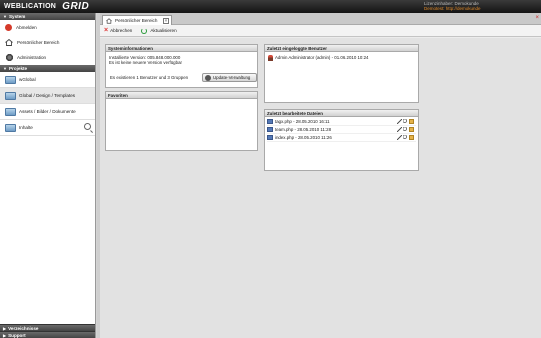 The width and height of the screenshot is (541, 338). I want to click on sidebar-section-support: ▶ Support, so click(47, 334).